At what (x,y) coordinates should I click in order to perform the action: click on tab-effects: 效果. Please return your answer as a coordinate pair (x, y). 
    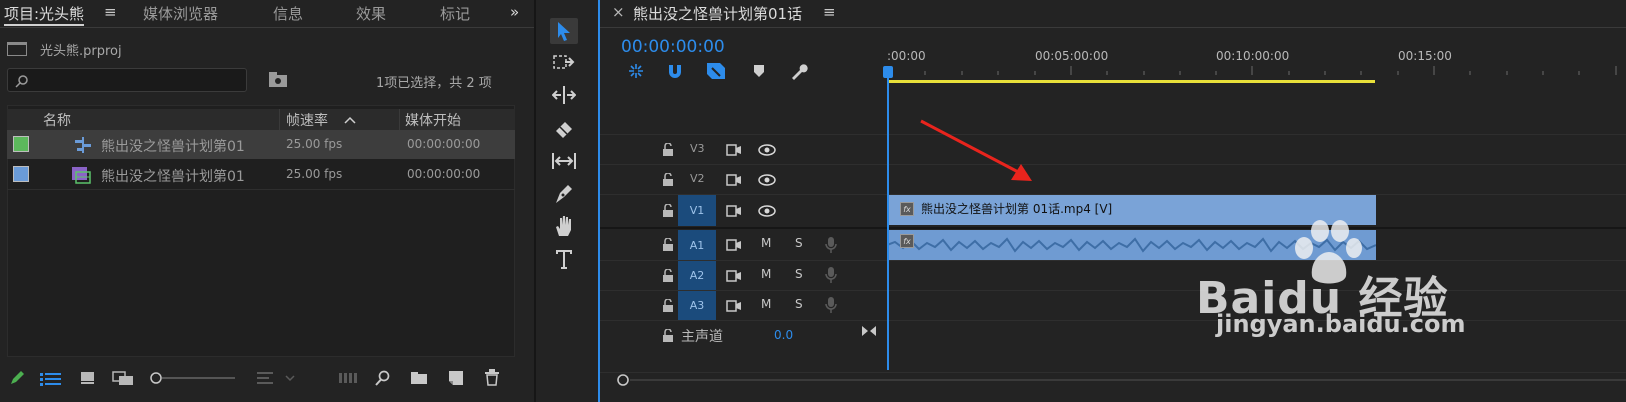
    Looking at the image, I should click on (371, 13).